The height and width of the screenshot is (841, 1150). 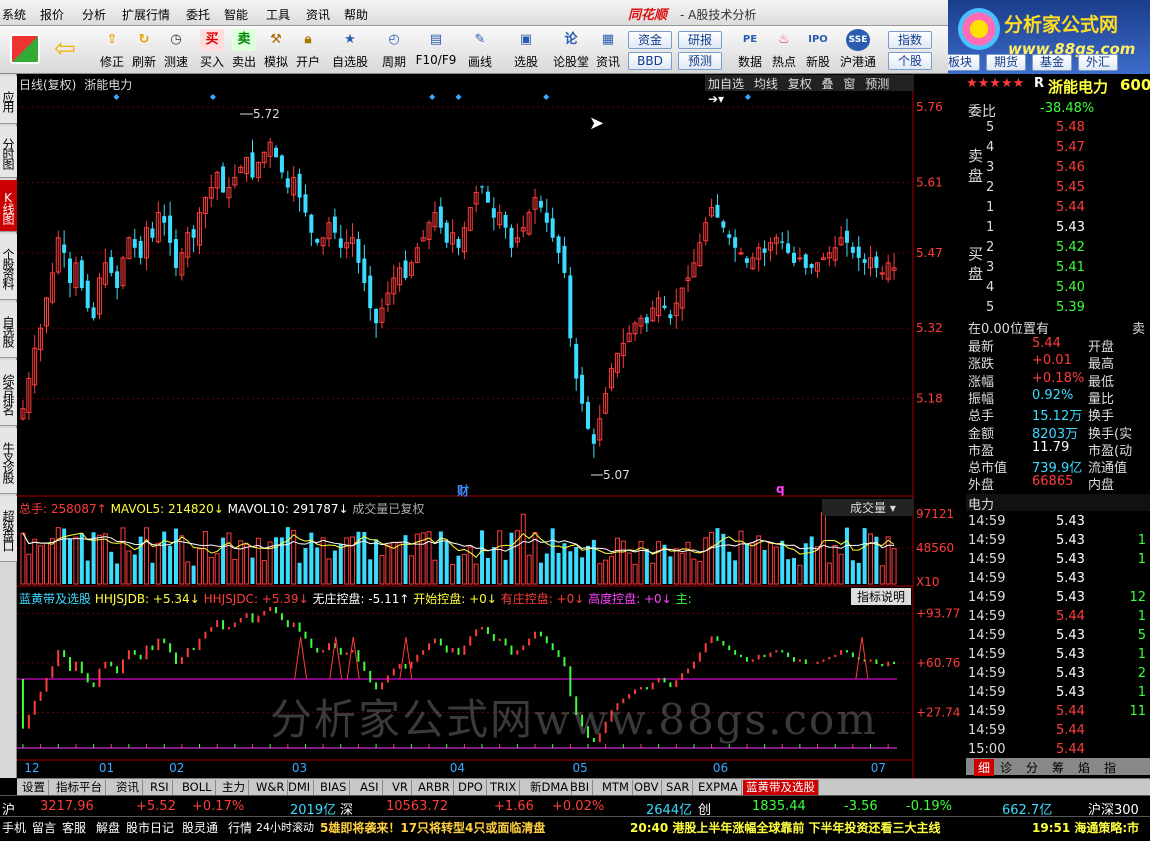 What do you see at coordinates (212, 50) in the screenshot?
I see `buy-button: 买买入` at bounding box center [212, 50].